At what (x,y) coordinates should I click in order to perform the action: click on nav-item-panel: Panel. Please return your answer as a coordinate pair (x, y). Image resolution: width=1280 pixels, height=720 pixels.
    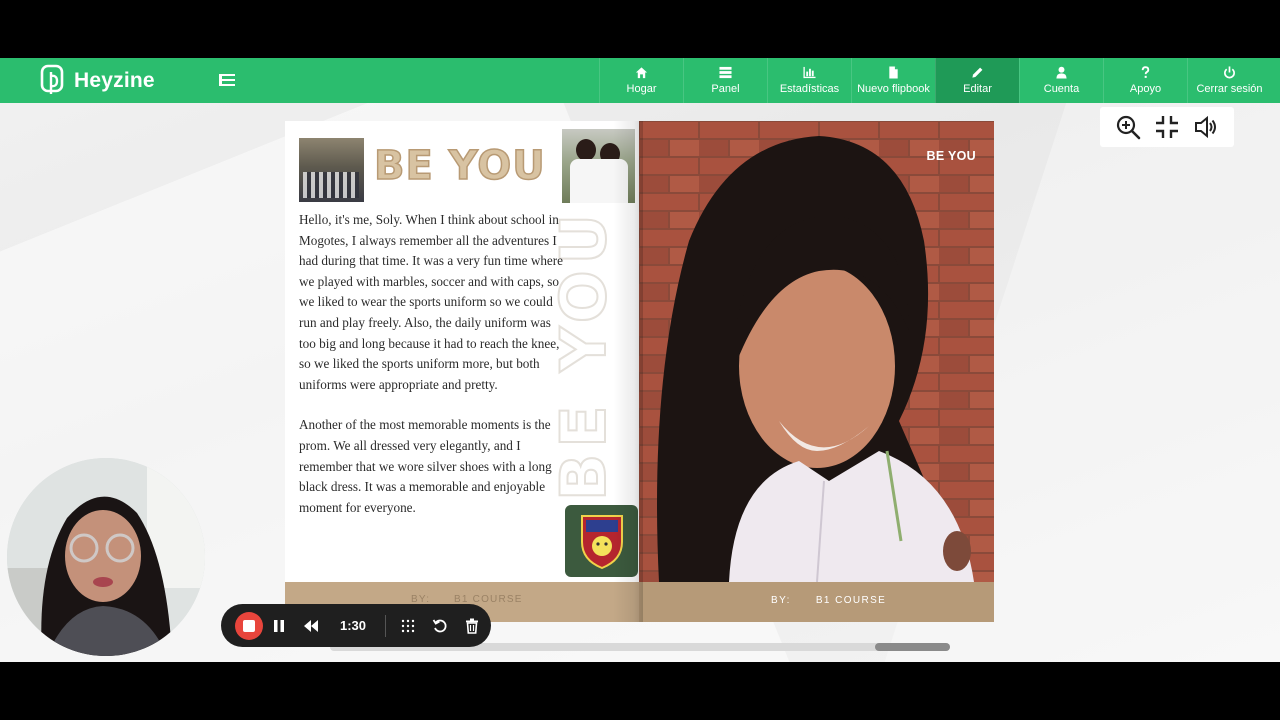
    Looking at the image, I should click on (725, 80).